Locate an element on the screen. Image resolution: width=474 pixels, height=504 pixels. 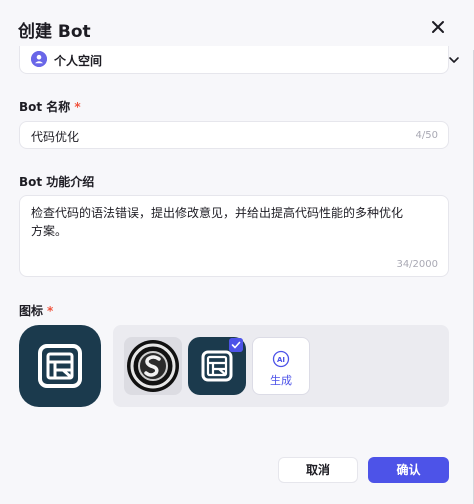
dialog-header: 创建 Bot is located at coordinates (237, 25).